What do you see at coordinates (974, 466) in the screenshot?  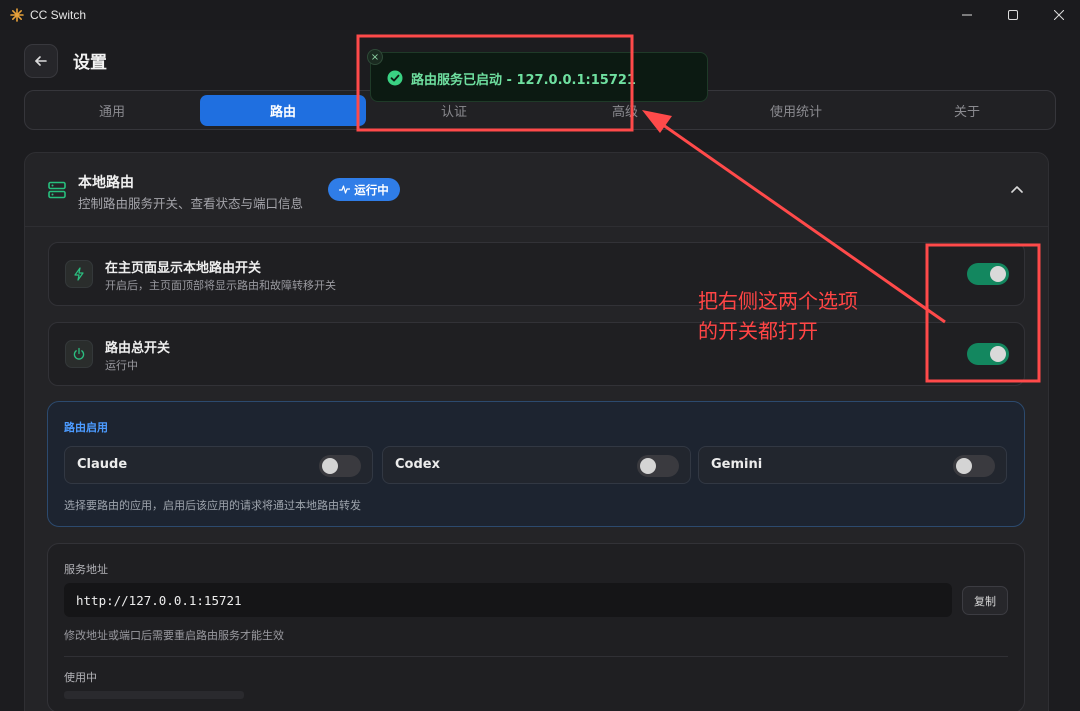 I see `gemini-toggle` at bounding box center [974, 466].